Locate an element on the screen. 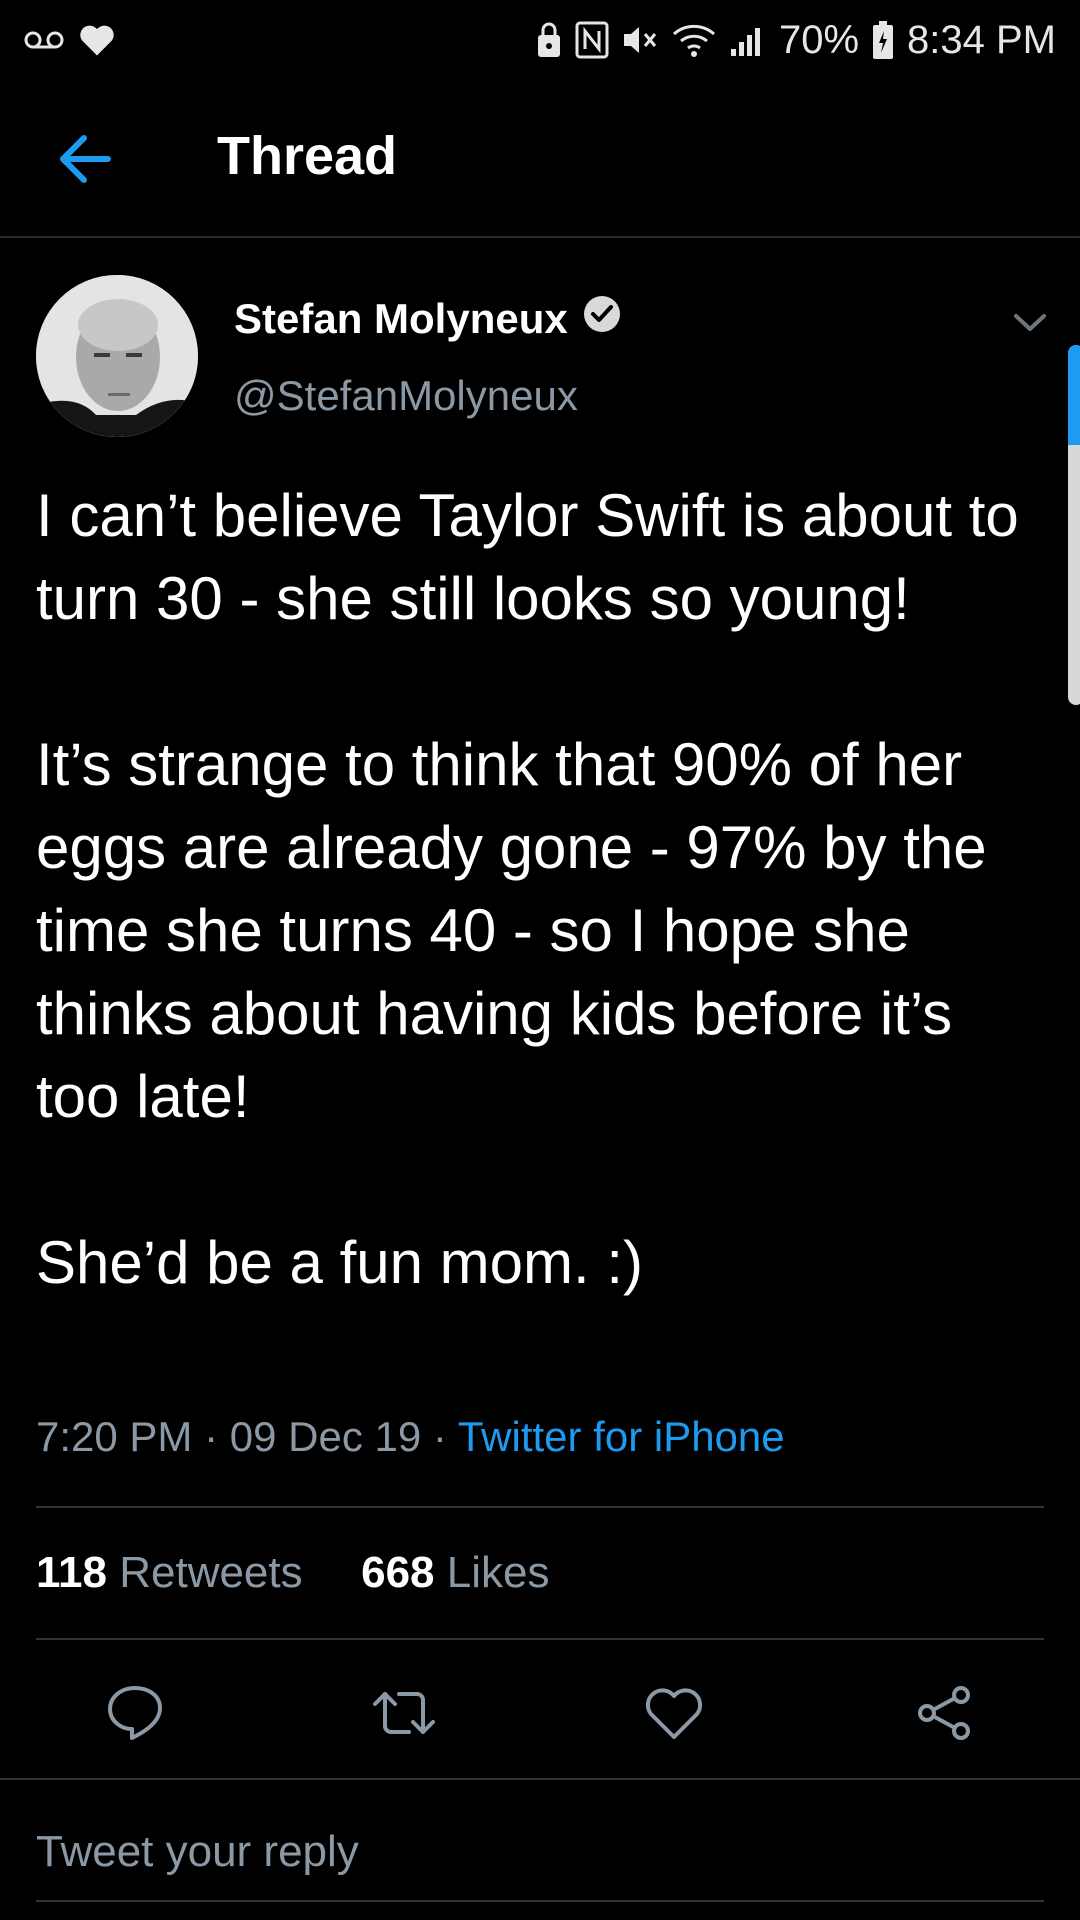 The image size is (1080, 1920). reply-underline is located at coordinates (540, 1901).